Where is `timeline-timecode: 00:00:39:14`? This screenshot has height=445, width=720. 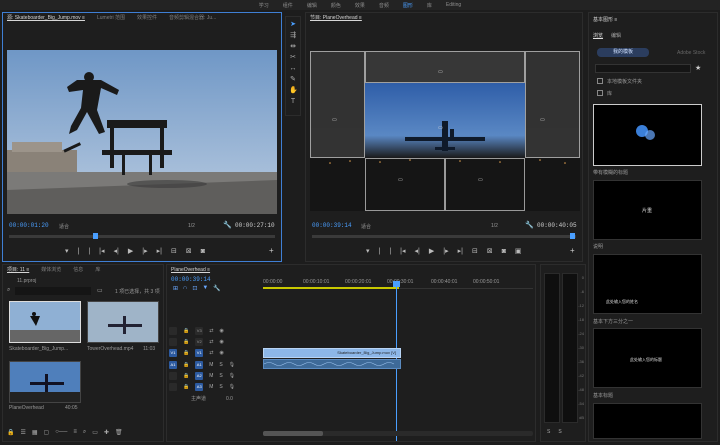
timeline-timecode: 00:00:39:14 is located at coordinates (191, 279).